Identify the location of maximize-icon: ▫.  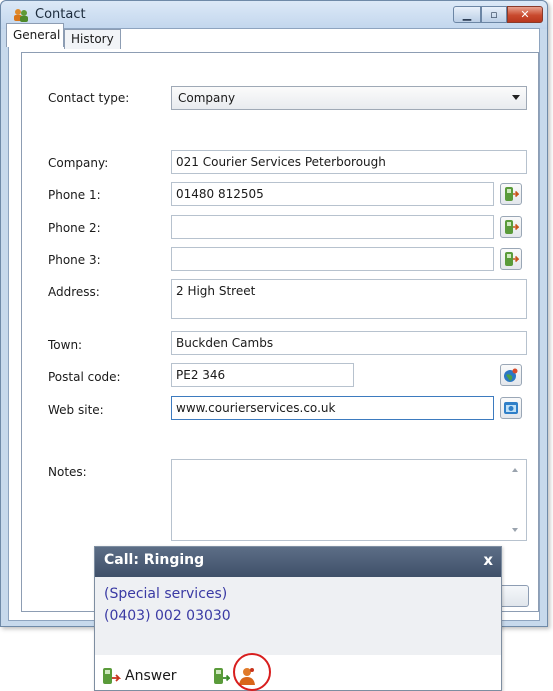
(494, 14).